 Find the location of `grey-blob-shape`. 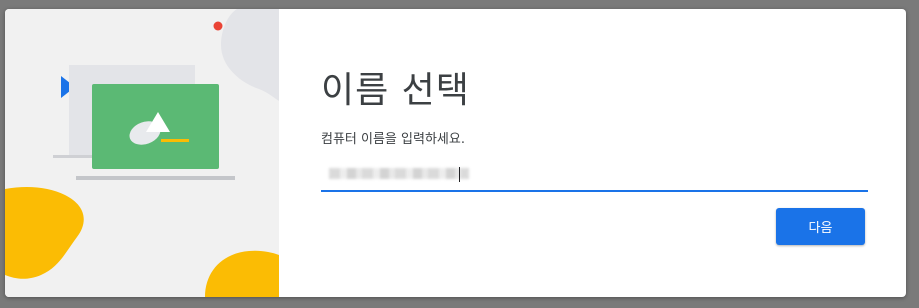

grey-blob-shape is located at coordinates (250, 55).